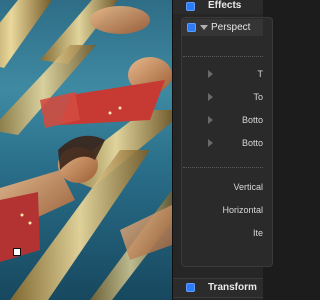 Image resolution: width=320 pixels, height=300 pixels. Describe the element at coordinates (242, 210) in the screenshot. I see `setting-label-horizontal: Horizontal` at that location.